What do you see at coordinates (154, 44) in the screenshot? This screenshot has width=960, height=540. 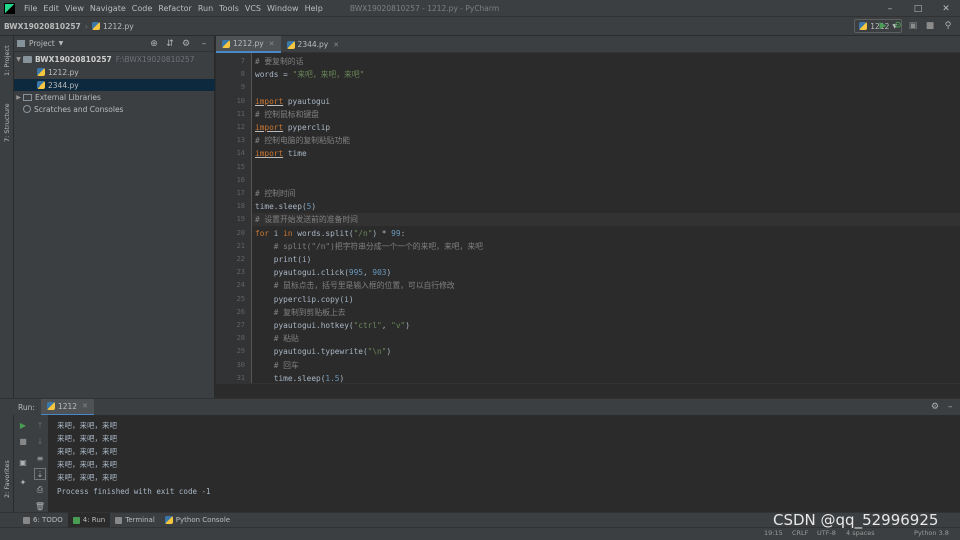 I see `locate-icon: ⊕` at bounding box center [154, 44].